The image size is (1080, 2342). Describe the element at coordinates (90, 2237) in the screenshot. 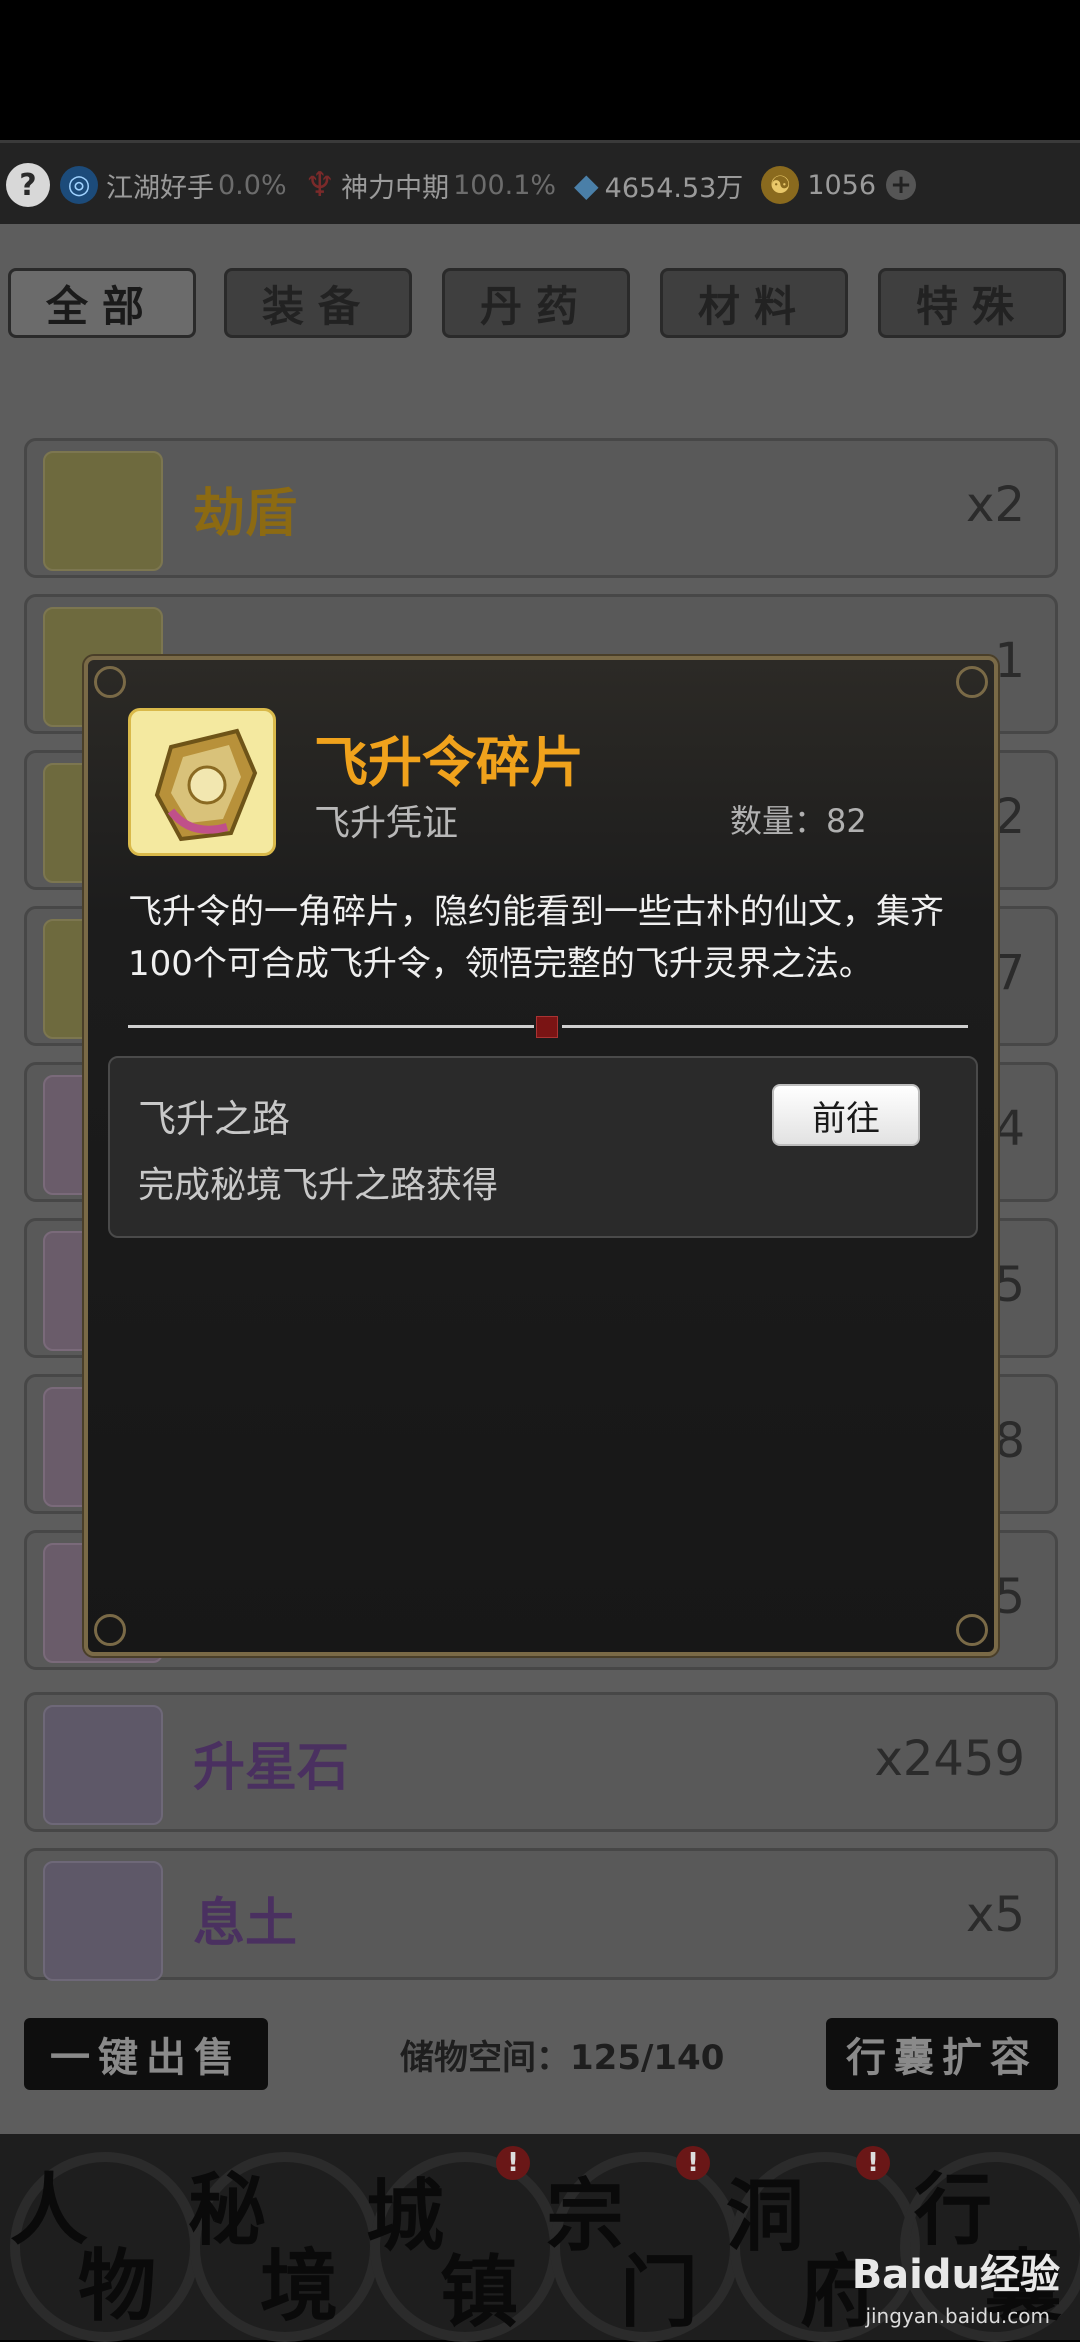

I see `nav-character: 人 物` at that location.